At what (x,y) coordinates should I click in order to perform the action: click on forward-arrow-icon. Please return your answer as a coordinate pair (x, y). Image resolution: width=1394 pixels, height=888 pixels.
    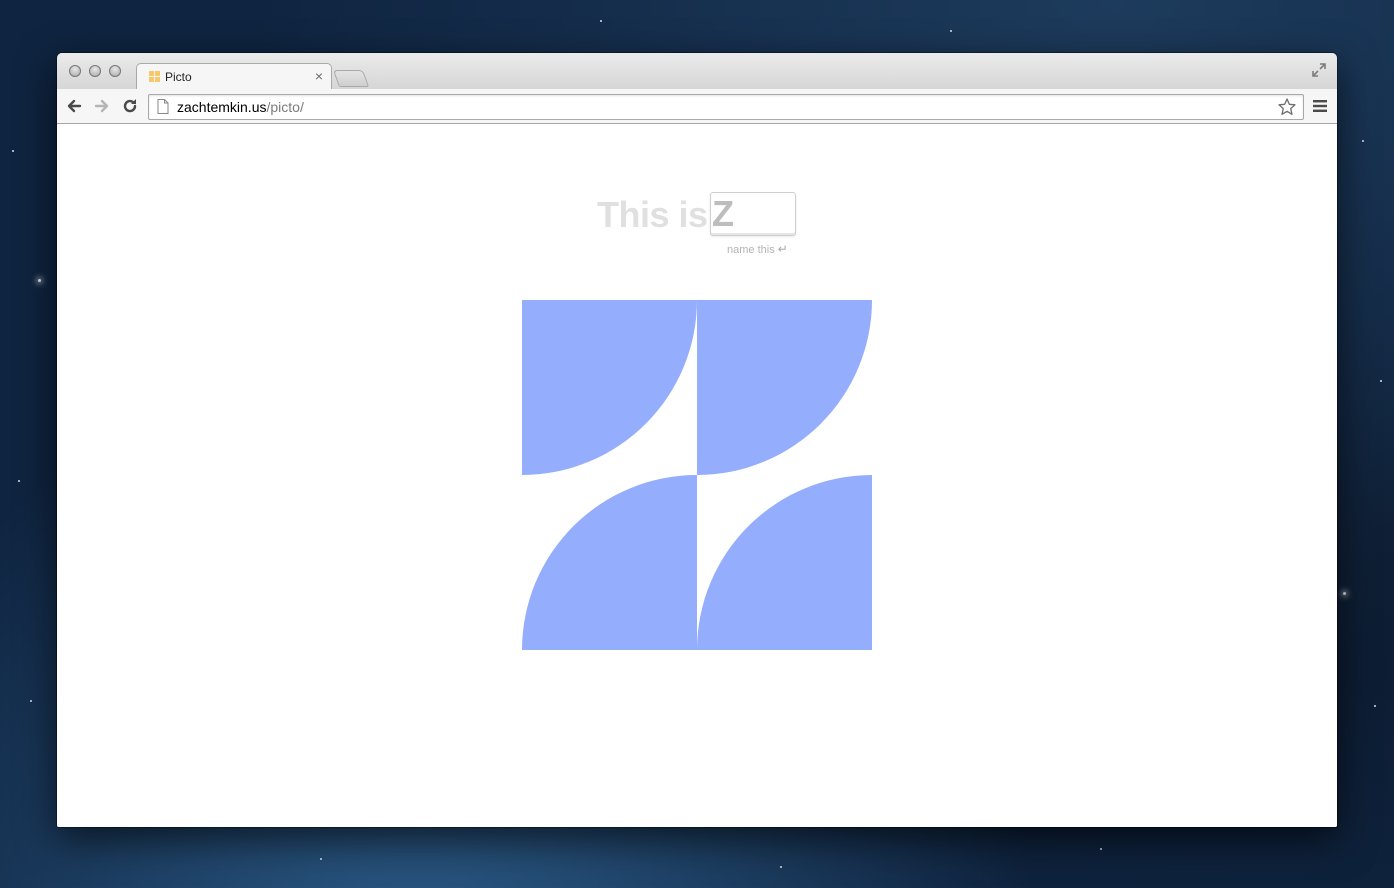
    Looking at the image, I should click on (102, 106).